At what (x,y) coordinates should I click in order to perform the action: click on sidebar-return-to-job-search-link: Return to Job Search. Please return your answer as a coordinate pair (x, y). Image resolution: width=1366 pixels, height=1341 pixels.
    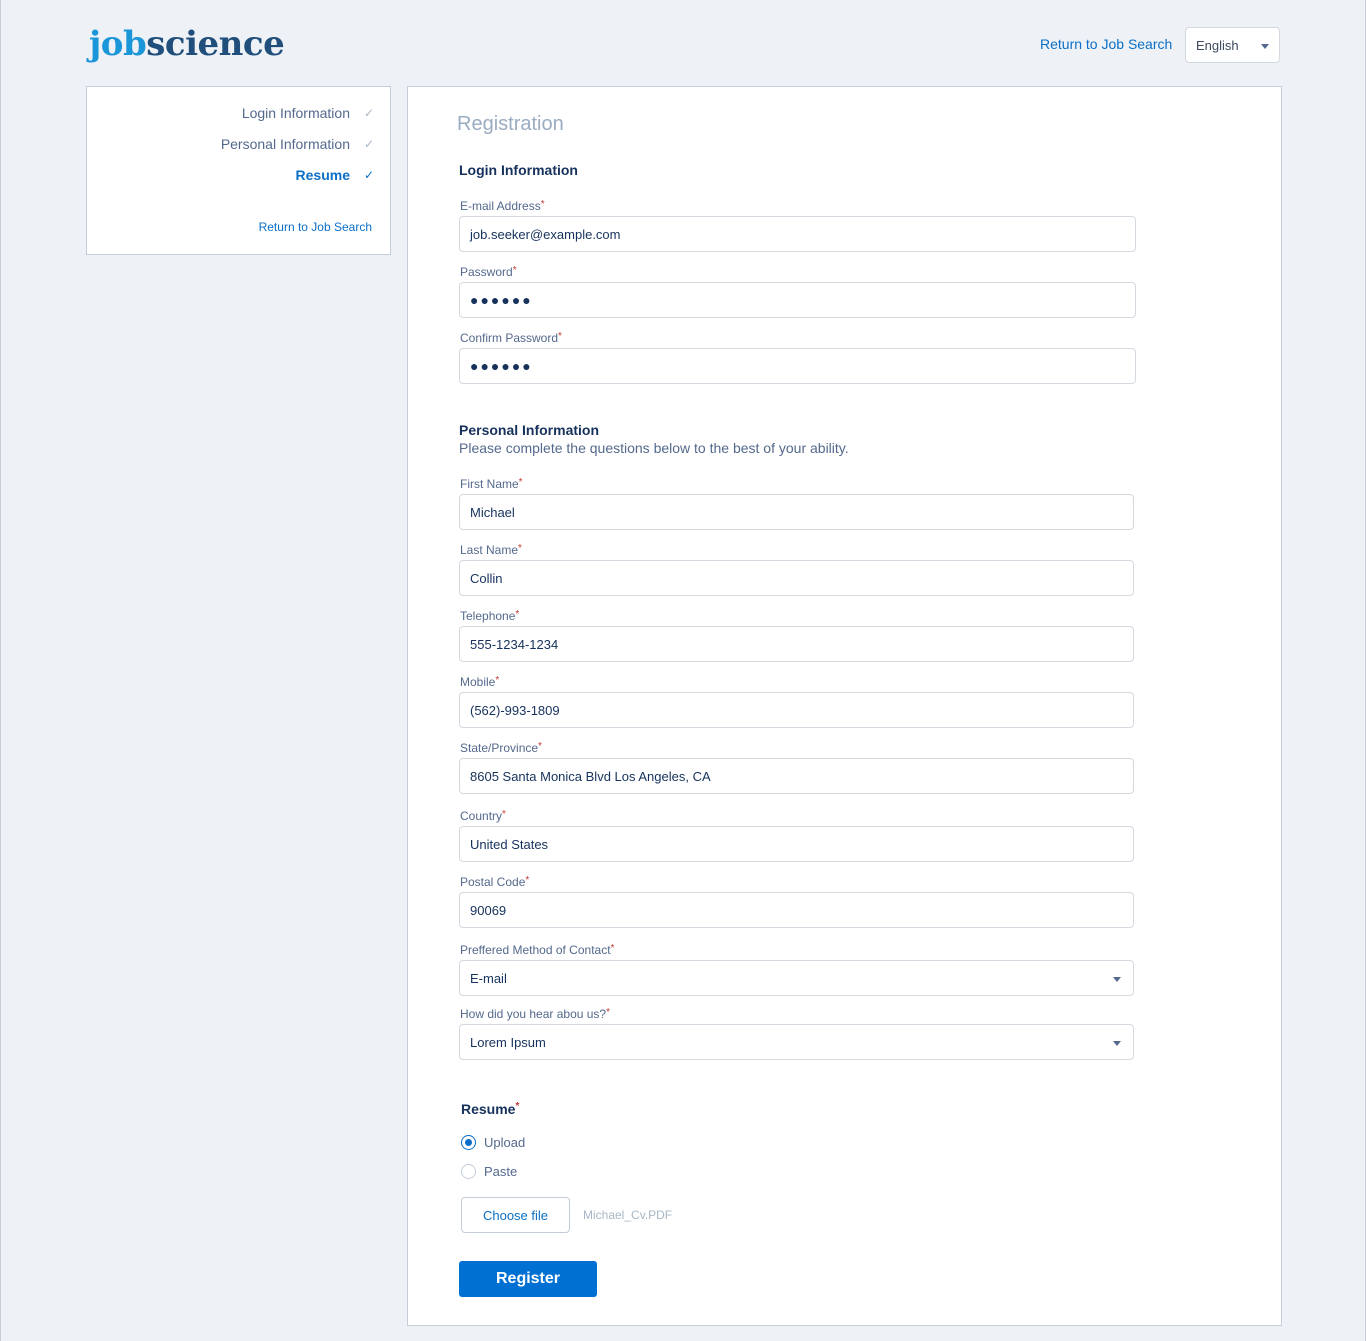
    Looking at the image, I should click on (315, 227).